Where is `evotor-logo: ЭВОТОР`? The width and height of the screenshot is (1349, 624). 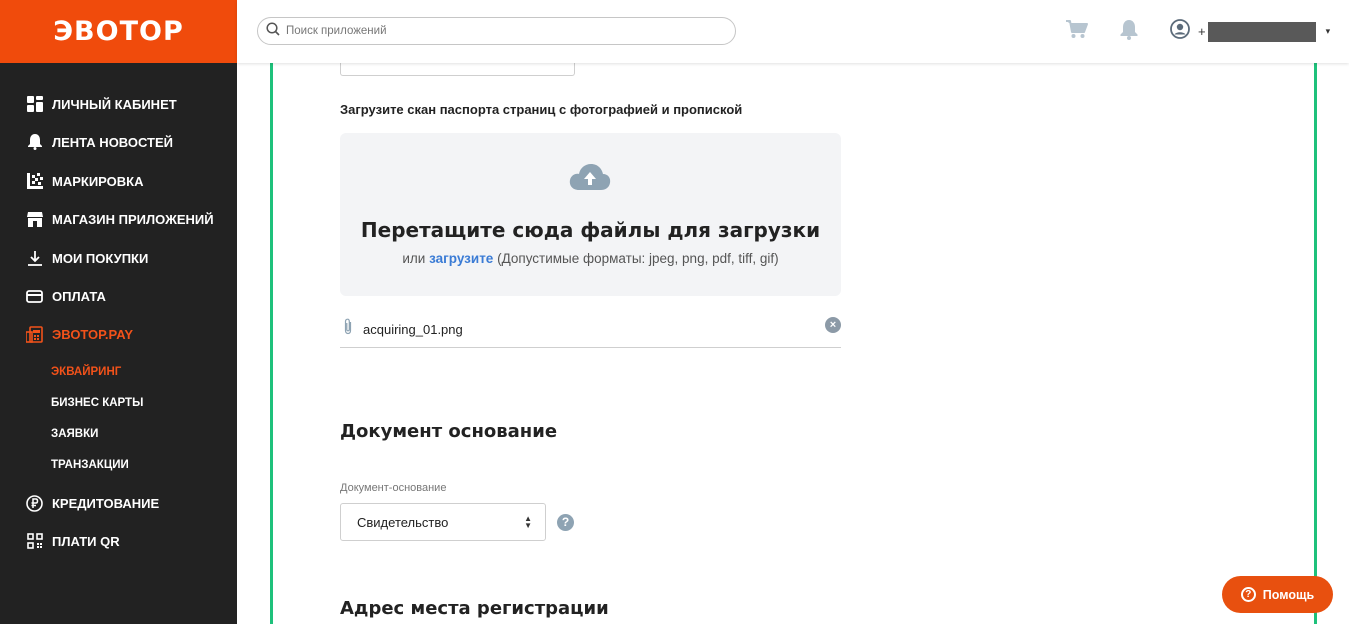 evotor-logo: ЭВОТОР is located at coordinates (118, 31).